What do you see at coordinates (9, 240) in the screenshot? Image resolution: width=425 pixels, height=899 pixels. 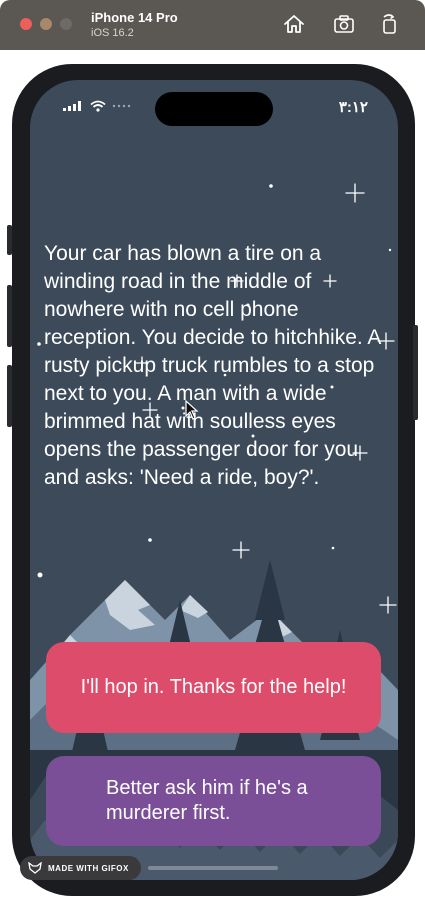 I see `silent-switch` at bounding box center [9, 240].